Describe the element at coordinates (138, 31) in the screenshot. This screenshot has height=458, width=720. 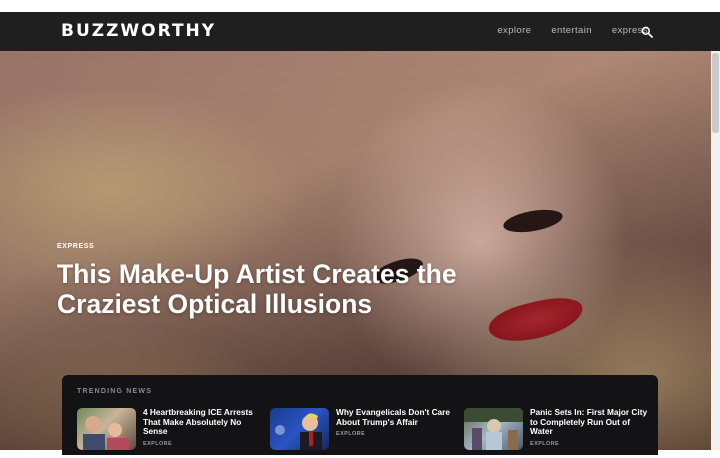
I see `site-logo: BUZZWORTHY` at that location.